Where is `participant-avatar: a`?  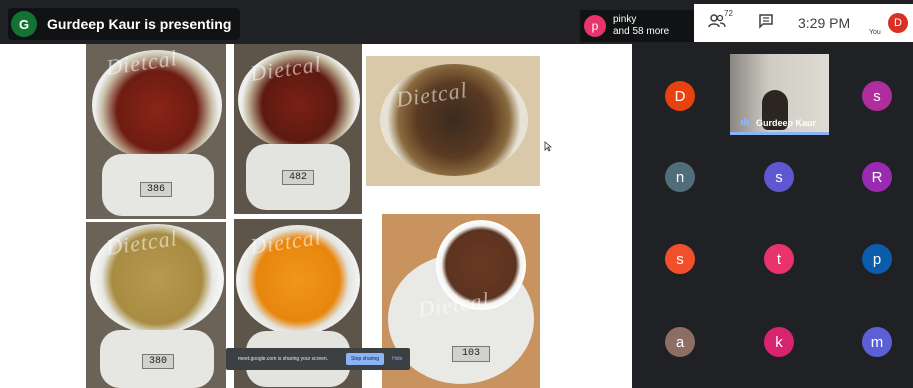 participant-avatar: a is located at coordinates (680, 342).